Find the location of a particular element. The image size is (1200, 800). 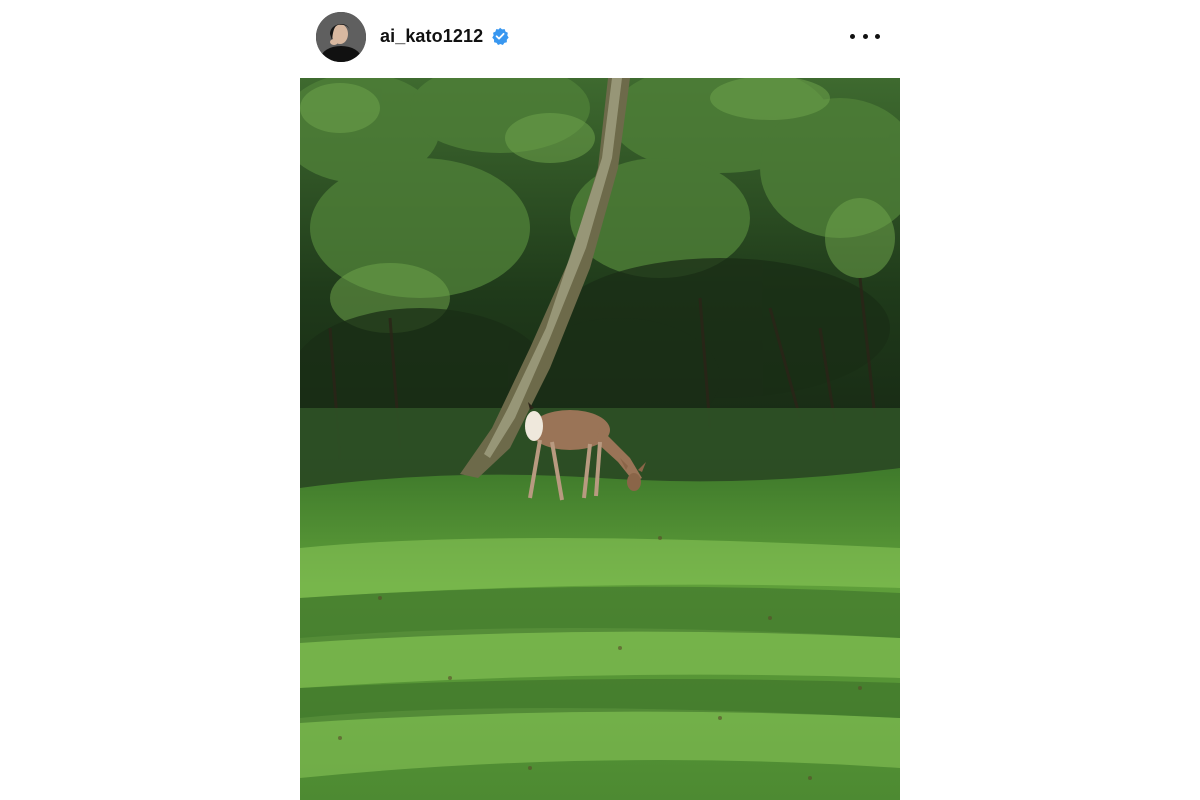

username-row: ai_kato1212 is located at coordinates (444, 36).